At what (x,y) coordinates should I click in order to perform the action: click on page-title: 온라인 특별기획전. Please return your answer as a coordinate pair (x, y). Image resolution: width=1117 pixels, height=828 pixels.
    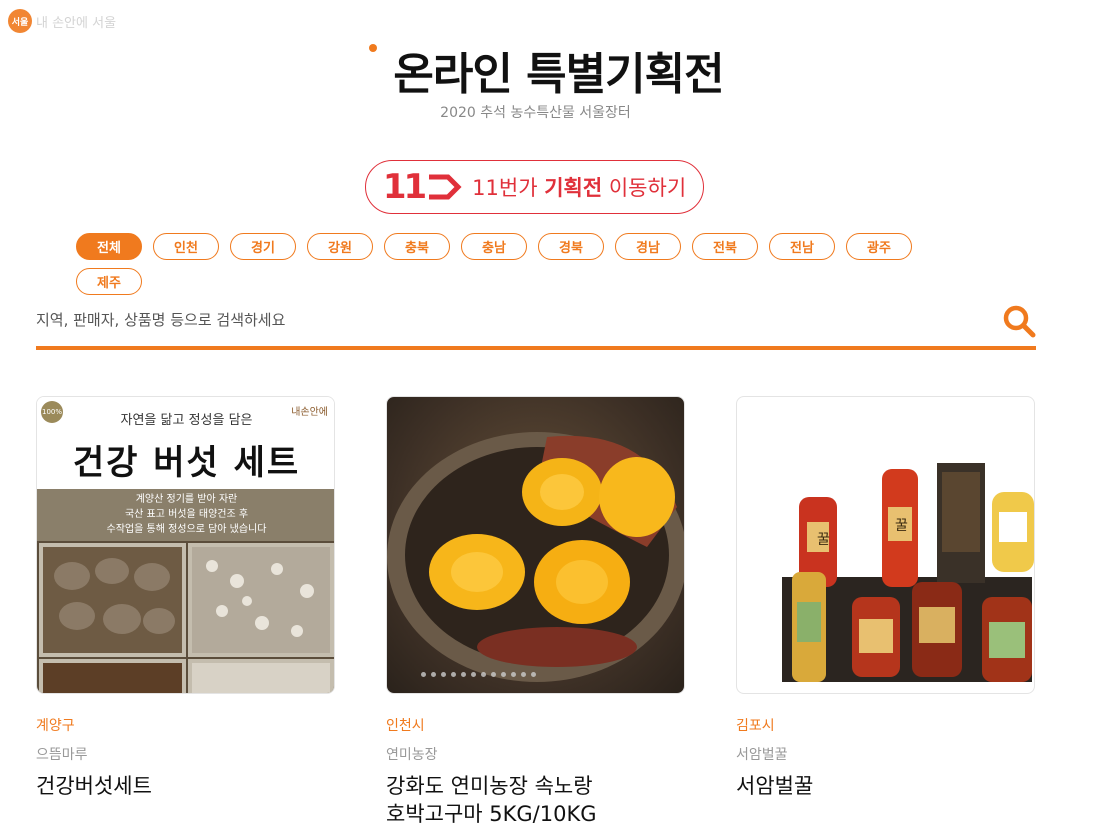
    Looking at the image, I should click on (558, 74).